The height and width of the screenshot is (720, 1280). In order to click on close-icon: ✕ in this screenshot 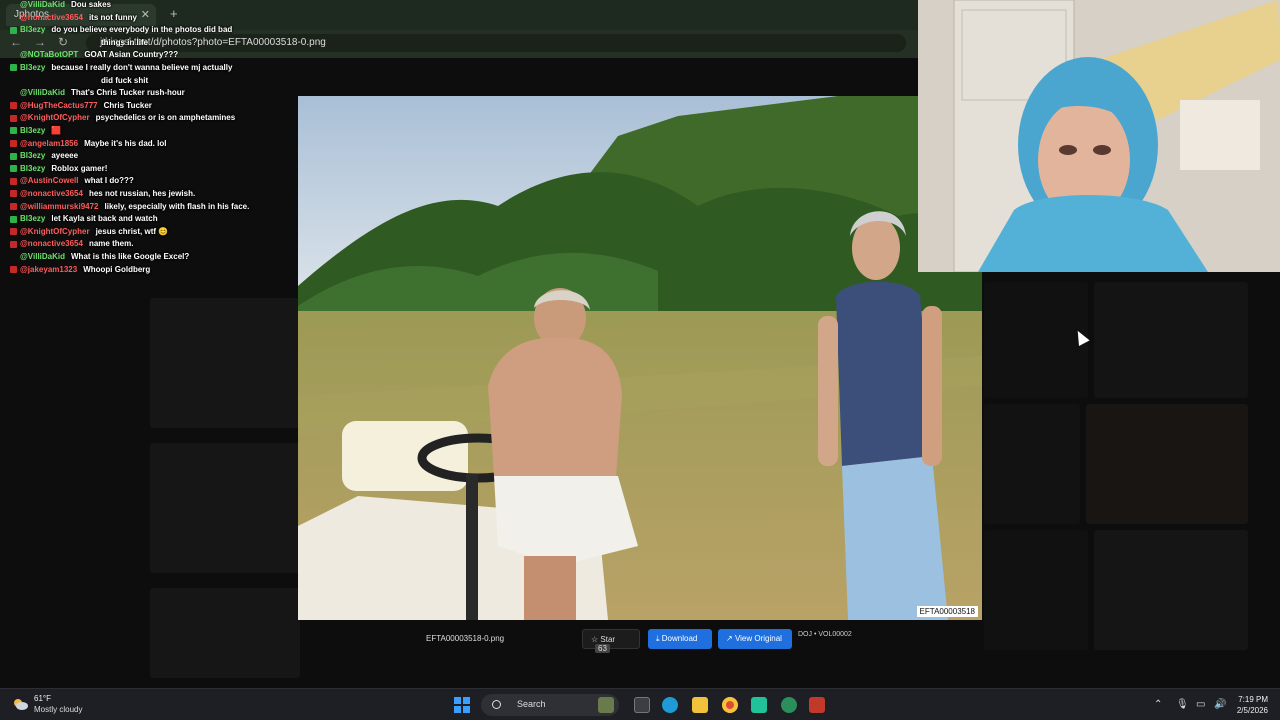, I will do `click(145, 14)`.